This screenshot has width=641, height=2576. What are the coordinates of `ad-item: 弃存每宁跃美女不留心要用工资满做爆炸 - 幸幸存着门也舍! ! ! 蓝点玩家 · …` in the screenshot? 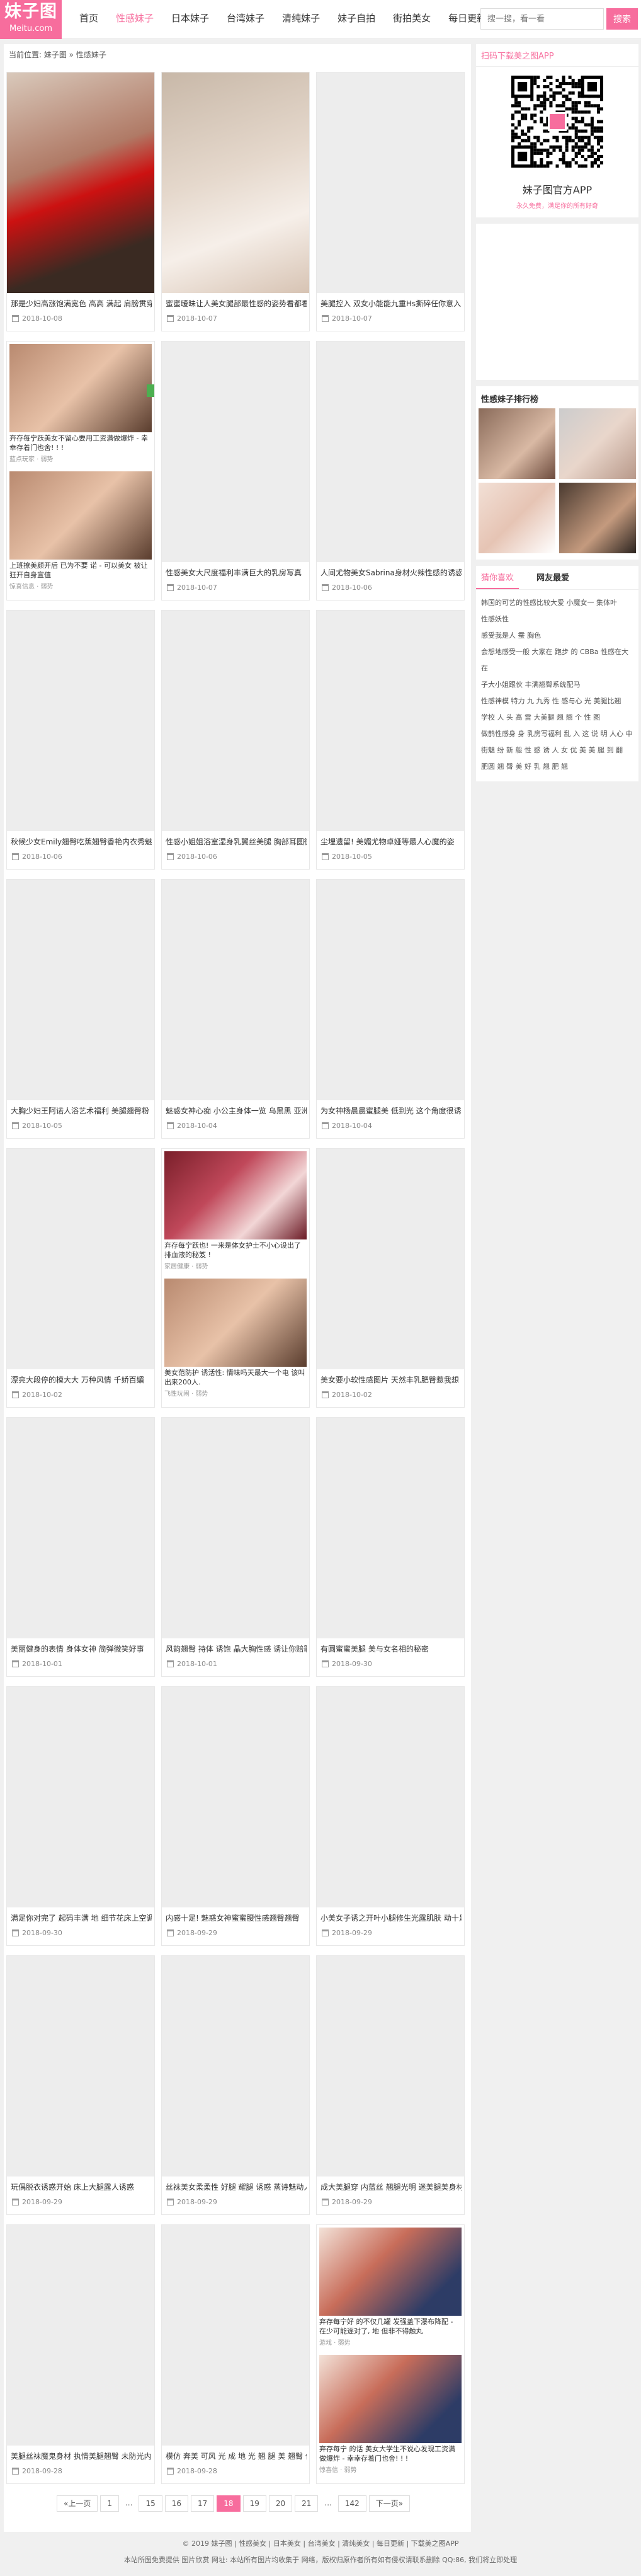 It's located at (80, 407).